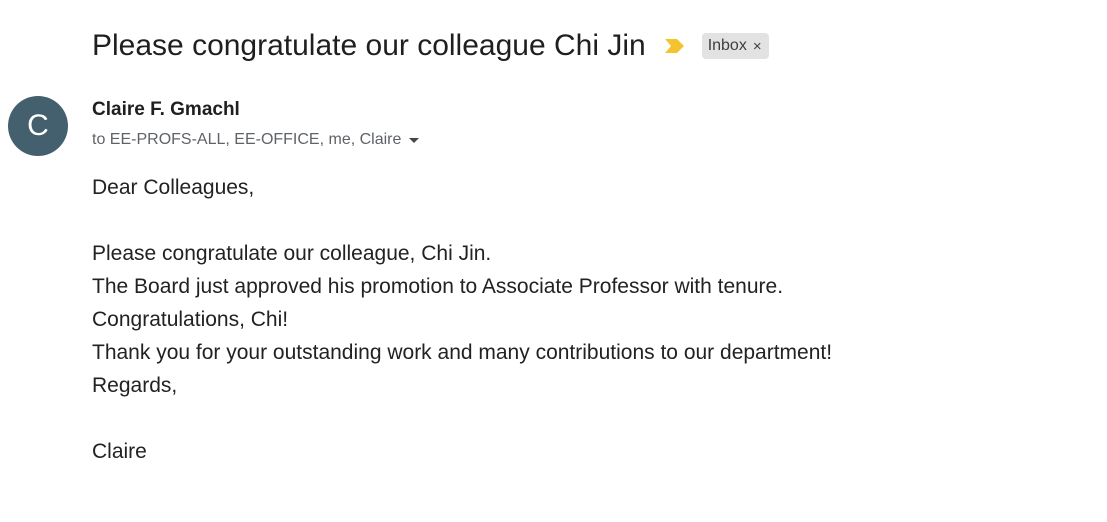 The image size is (1107, 522). Describe the element at coordinates (757, 46) in the screenshot. I see `remove-label-icon: ×` at that location.